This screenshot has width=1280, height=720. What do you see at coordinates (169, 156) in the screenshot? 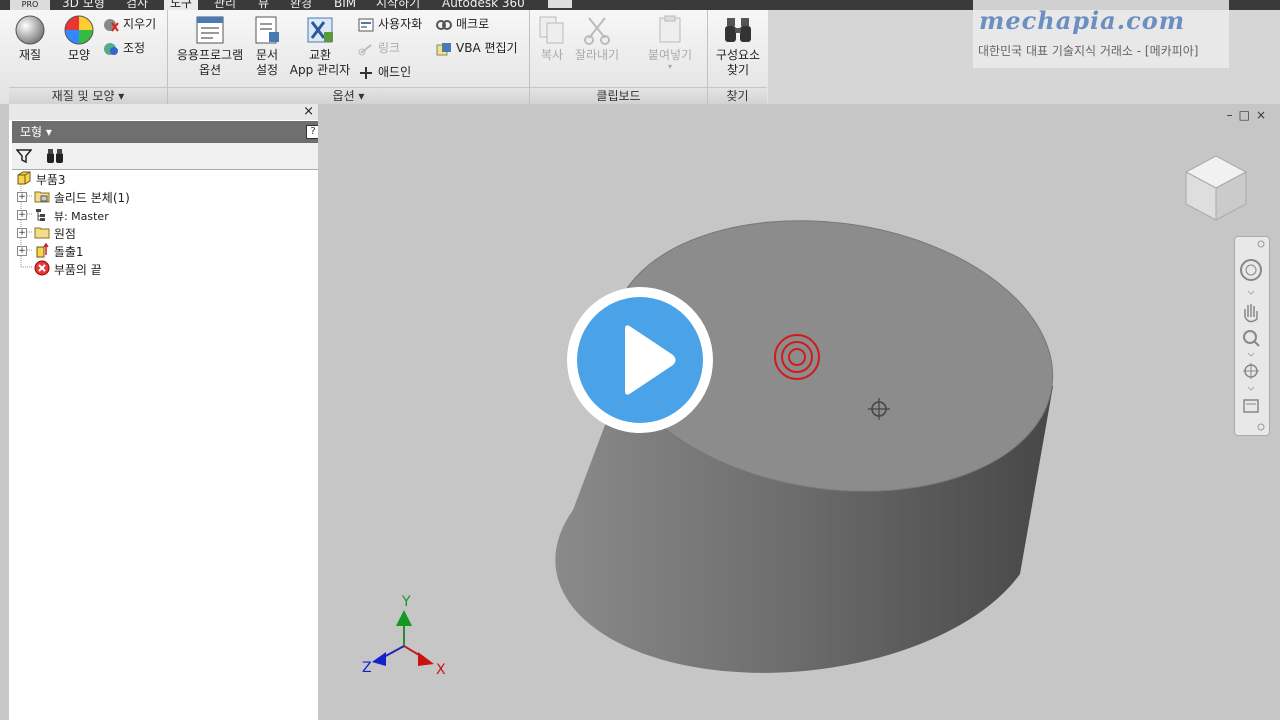
I see `browser-toolbar` at bounding box center [169, 156].